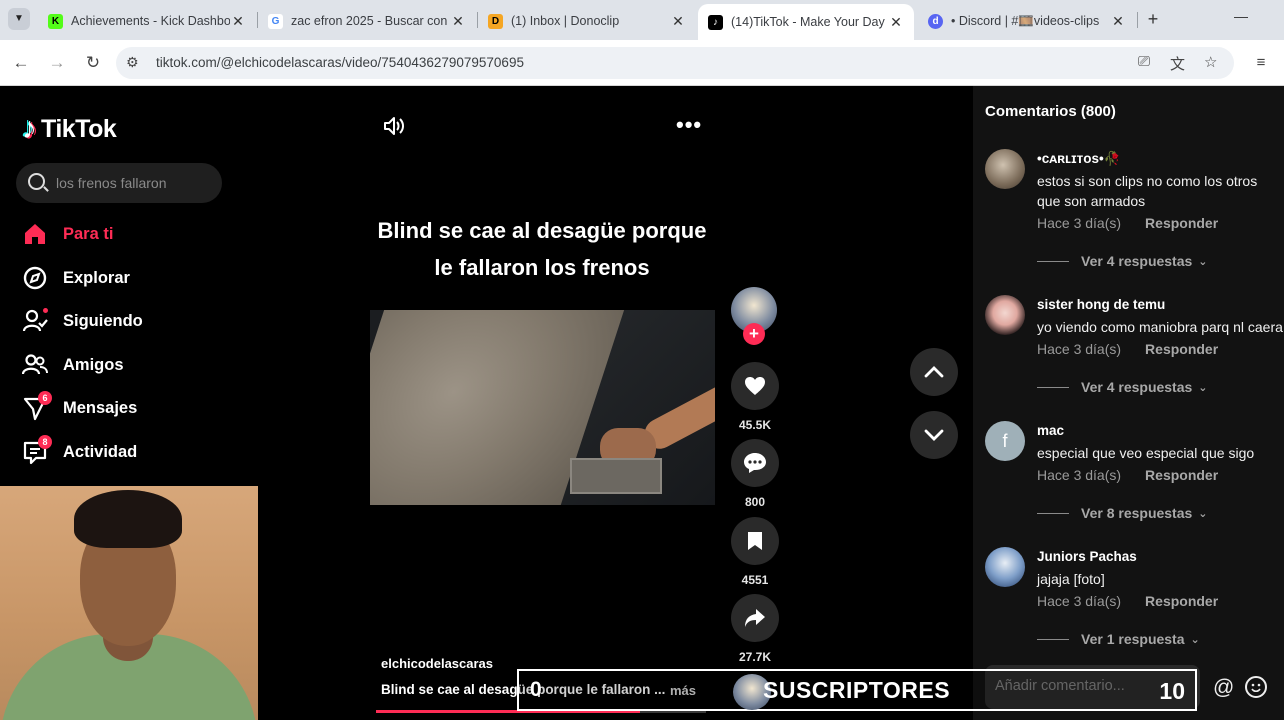 The height and width of the screenshot is (720, 1284). Describe the element at coordinates (715, 22) in the screenshot. I see `tiktok-icon: ♪` at that location.